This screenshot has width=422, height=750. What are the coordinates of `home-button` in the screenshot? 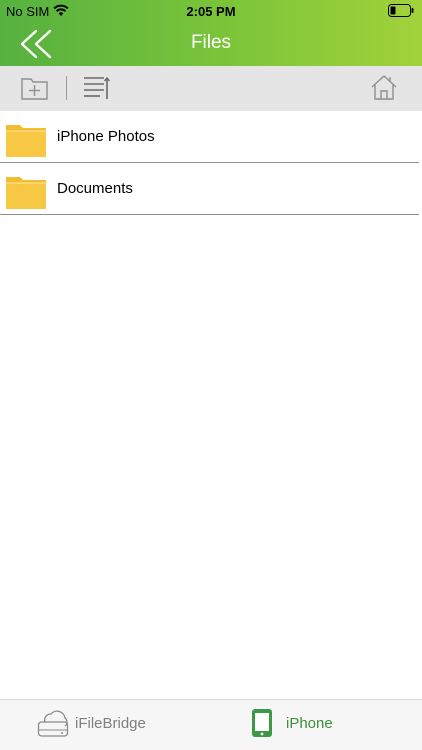 It's located at (385, 88).